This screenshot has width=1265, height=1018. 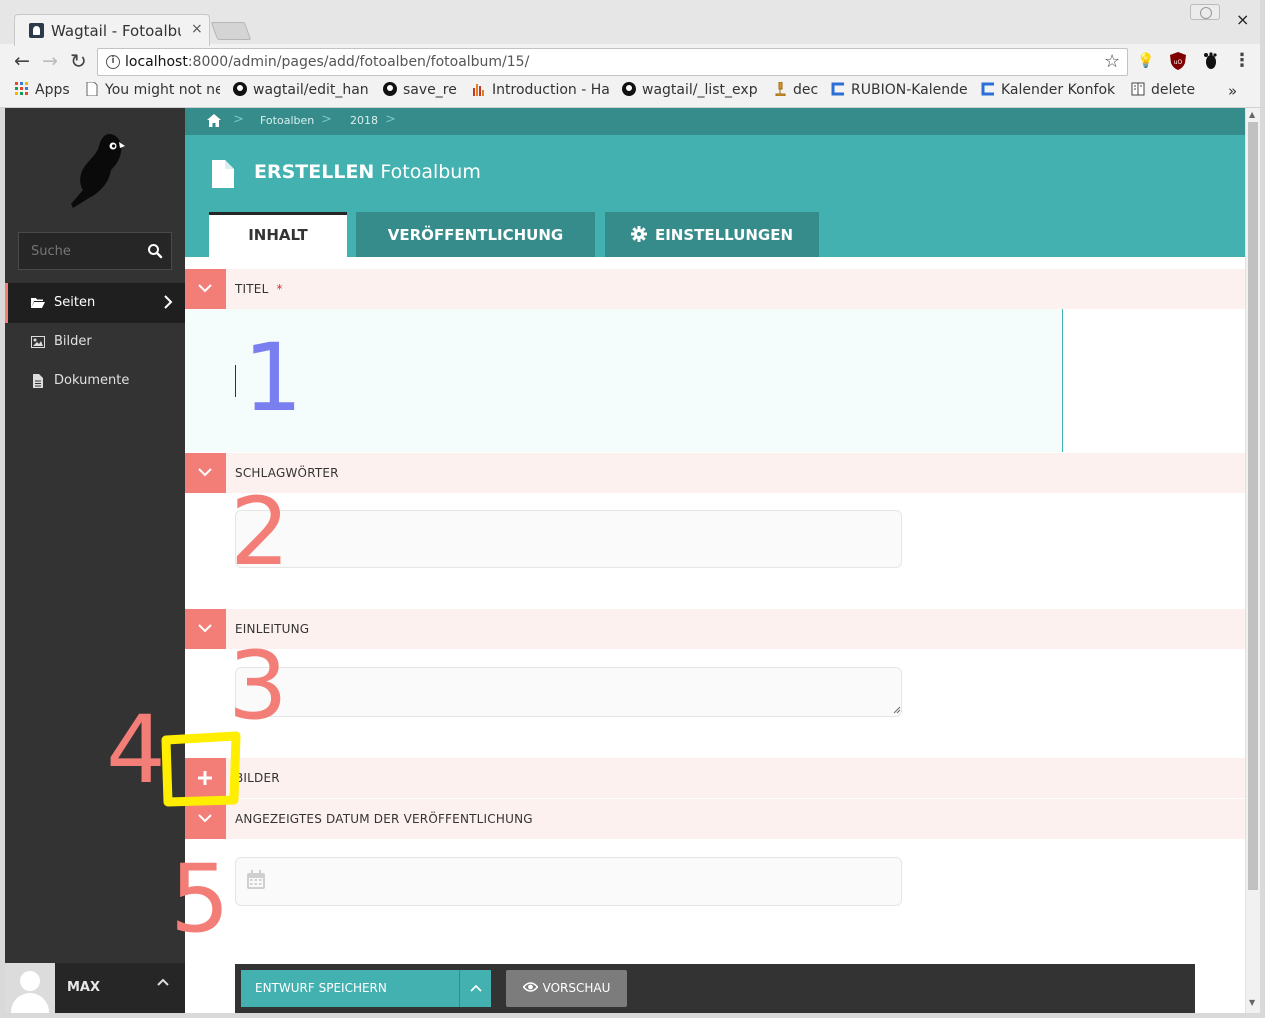 I want to click on browser-tab: Wagtail - Fotoalbum ×, so click(x=112, y=30).